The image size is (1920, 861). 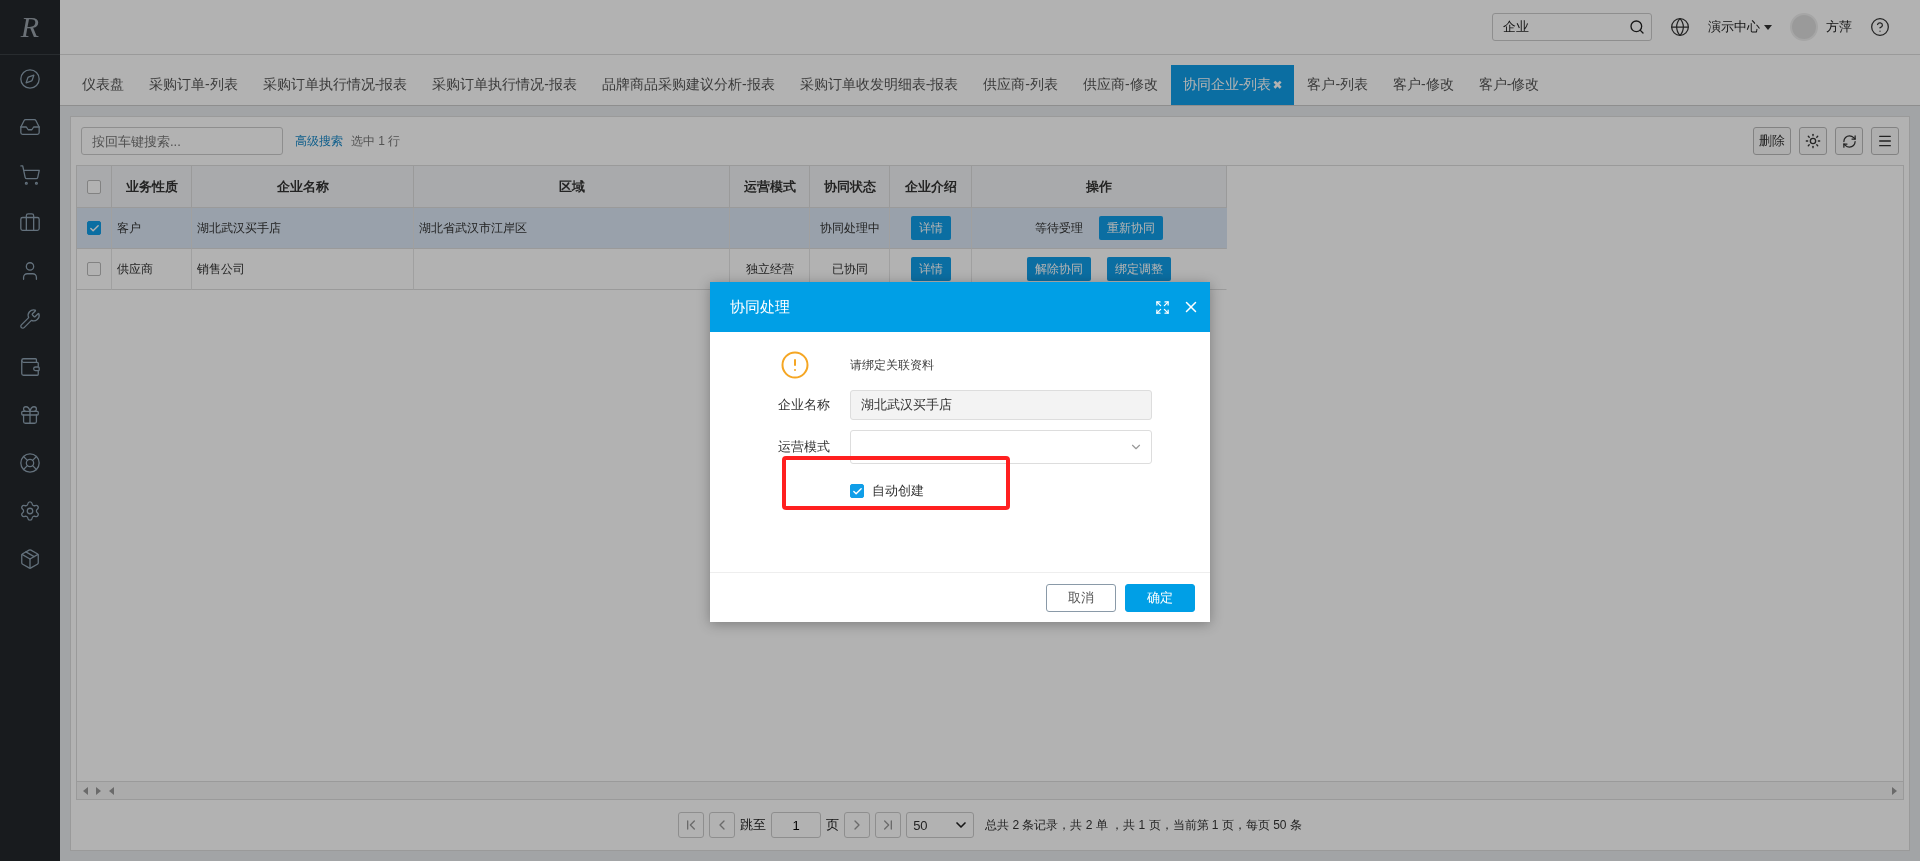 What do you see at coordinates (888, 825) in the screenshot?
I see `last-page-button` at bounding box center [888, 825].